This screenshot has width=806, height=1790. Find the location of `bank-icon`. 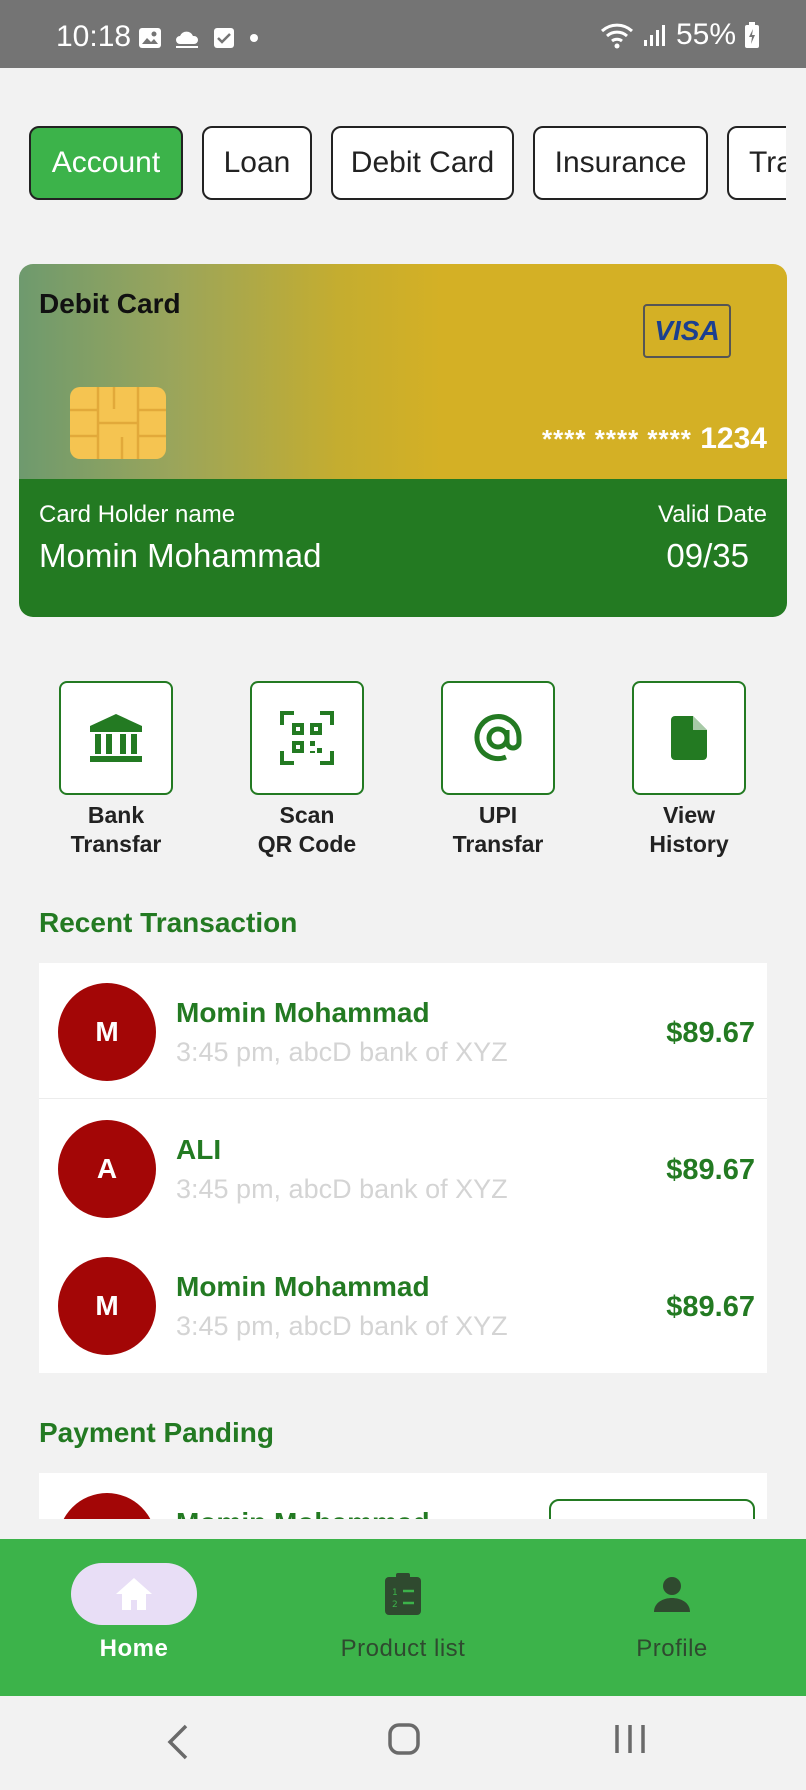

bank-icon is located at coordinates (116, 738).